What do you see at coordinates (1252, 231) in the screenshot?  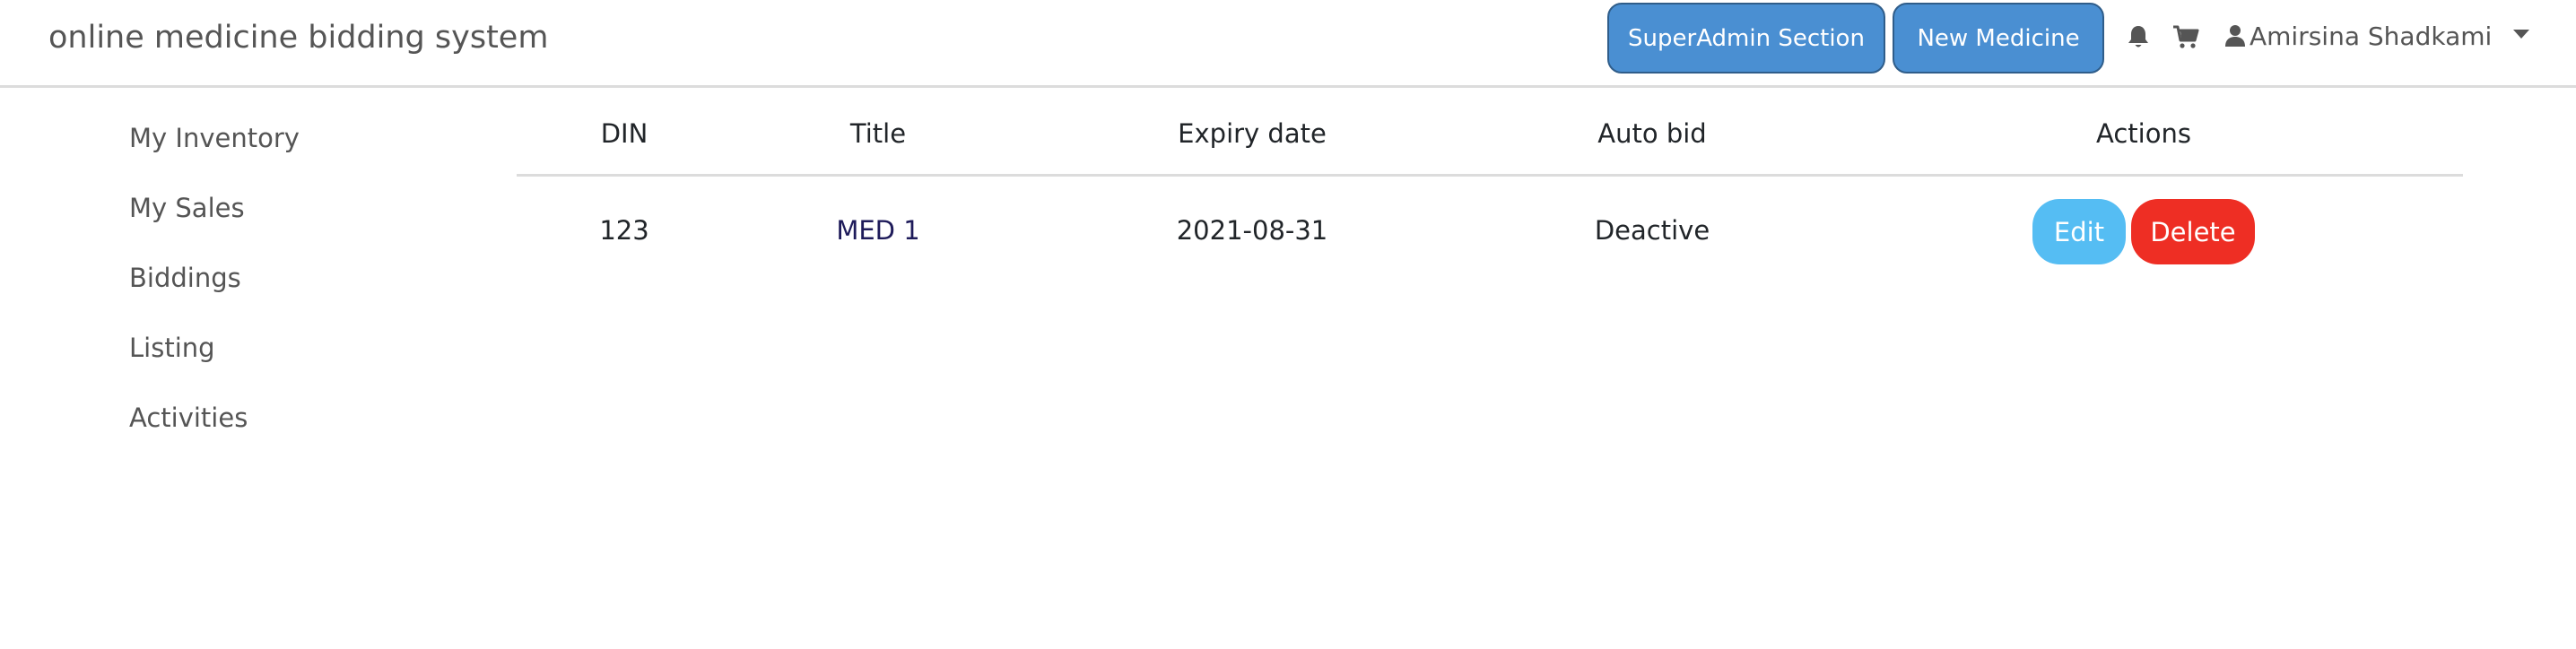 I see `cell-expiry-date: 2021-08-31` at bounding box center [1252, 231].